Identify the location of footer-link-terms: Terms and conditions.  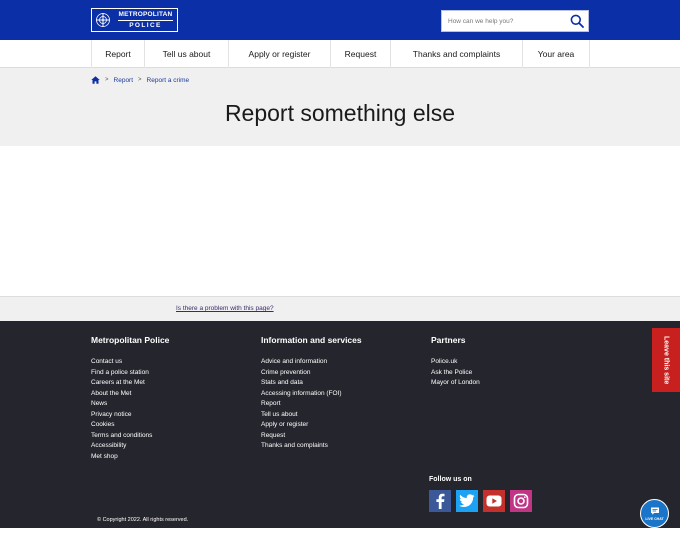
(121, 435).